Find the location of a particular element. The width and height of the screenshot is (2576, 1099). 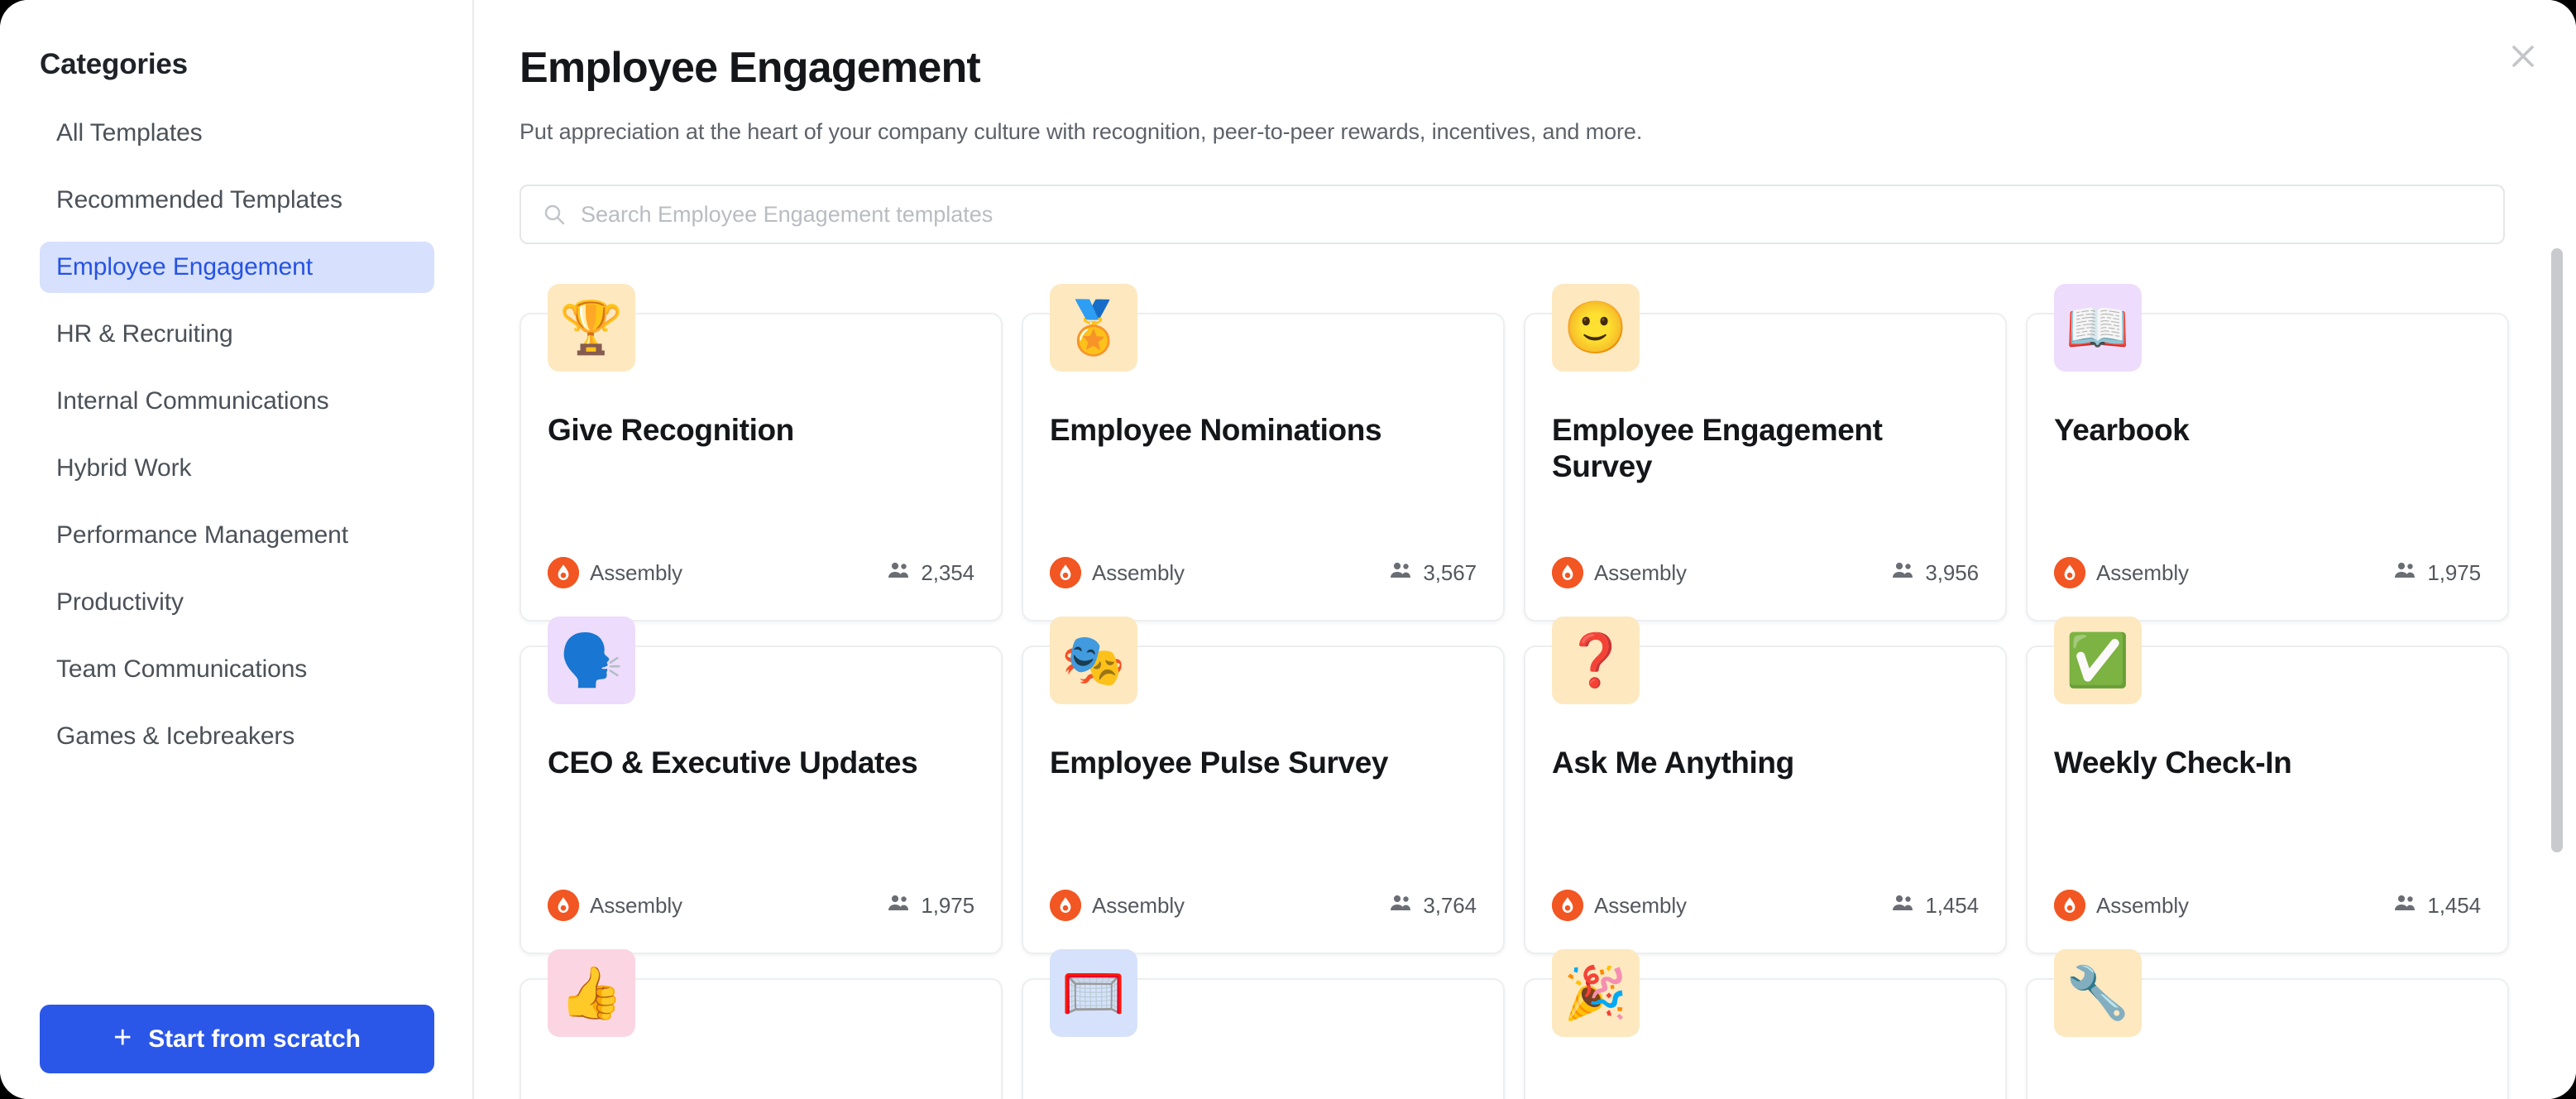

sidebar-item-employee-engagement: Employee Engagement is located at coordinates (237, 267).